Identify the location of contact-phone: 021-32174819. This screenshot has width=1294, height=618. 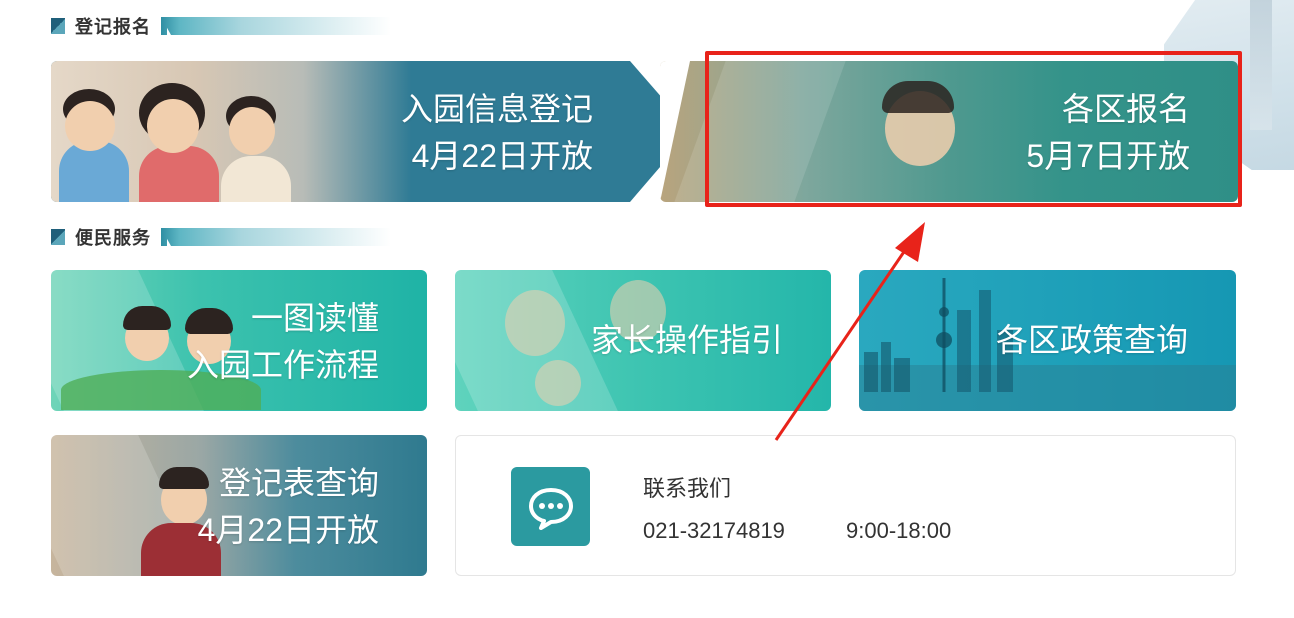
(714, 530).